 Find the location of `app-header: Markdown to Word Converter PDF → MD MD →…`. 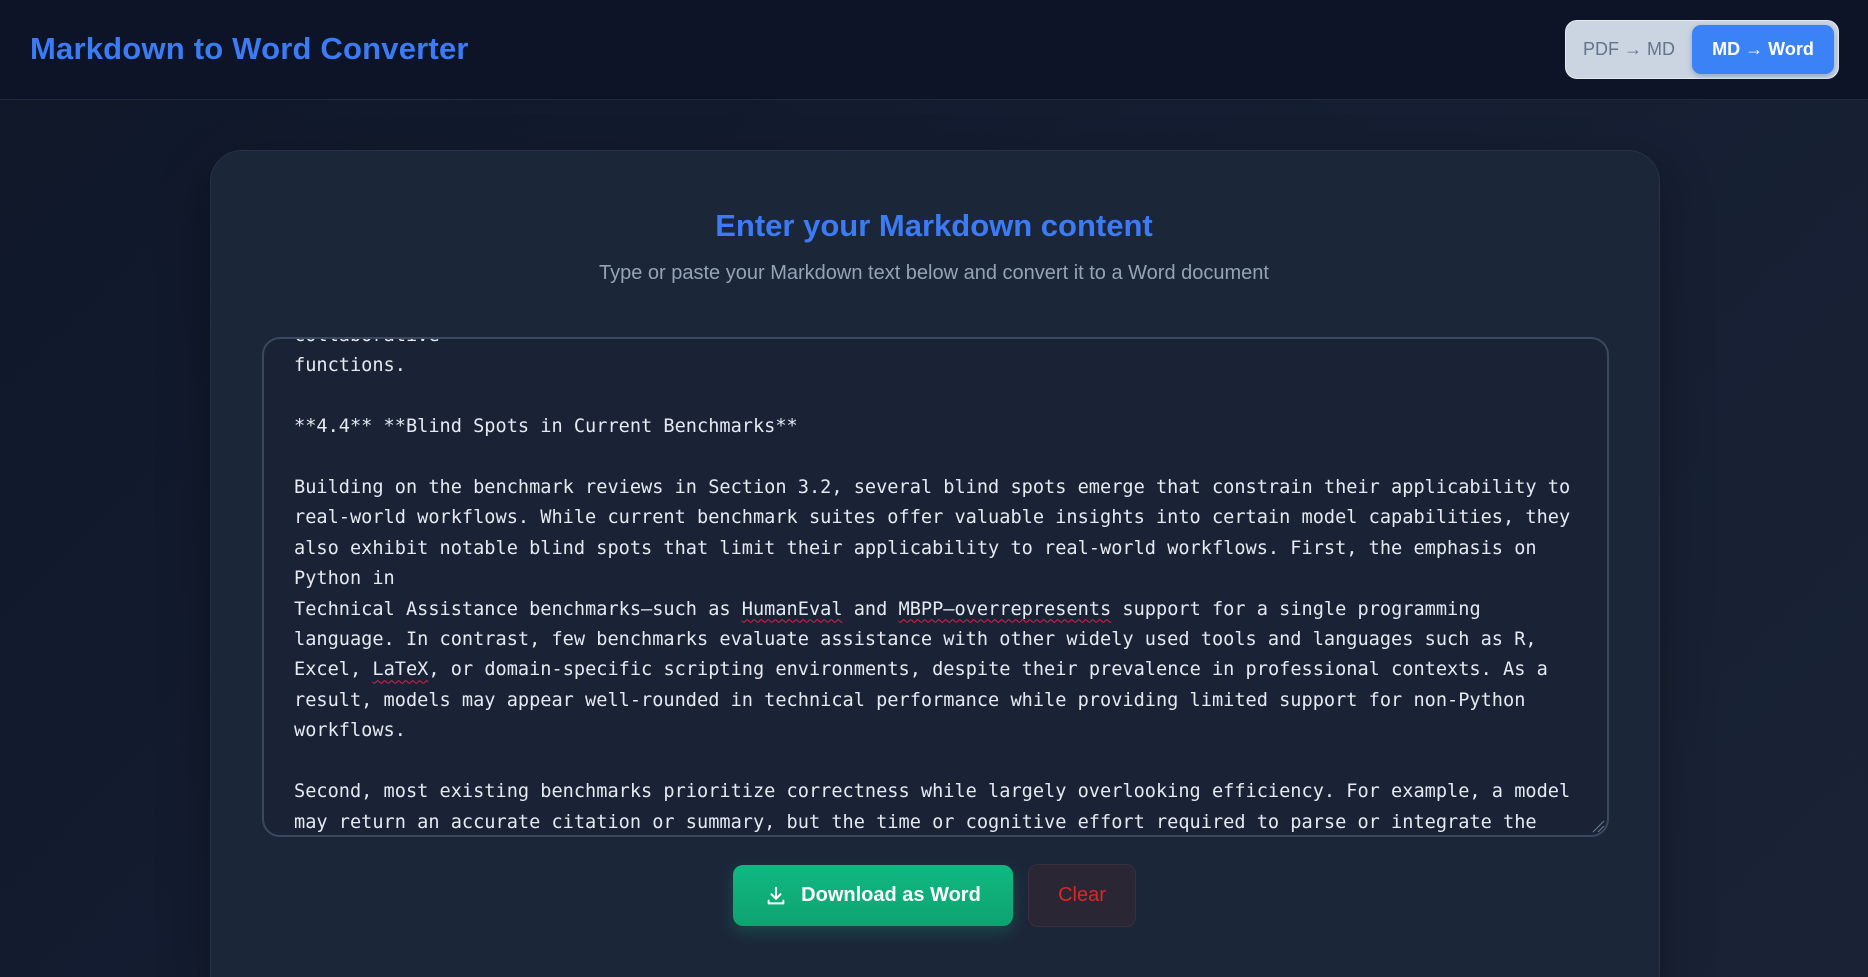

app-header: Markdown to Word Converter PDF → MD MD →… is located at coordinates (934, 50).